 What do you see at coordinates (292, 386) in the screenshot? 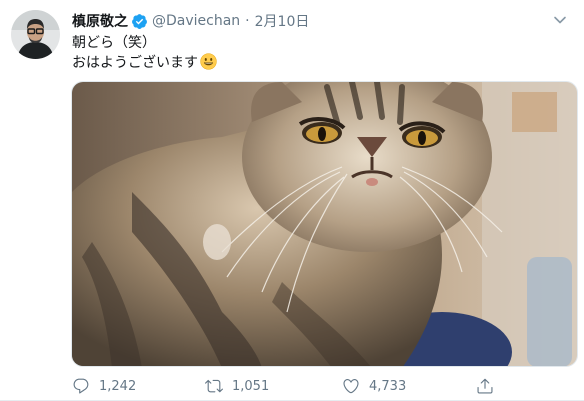
I see `tweet-actions: 1,242 1,051 4,733` at bounding box center [292, 386].